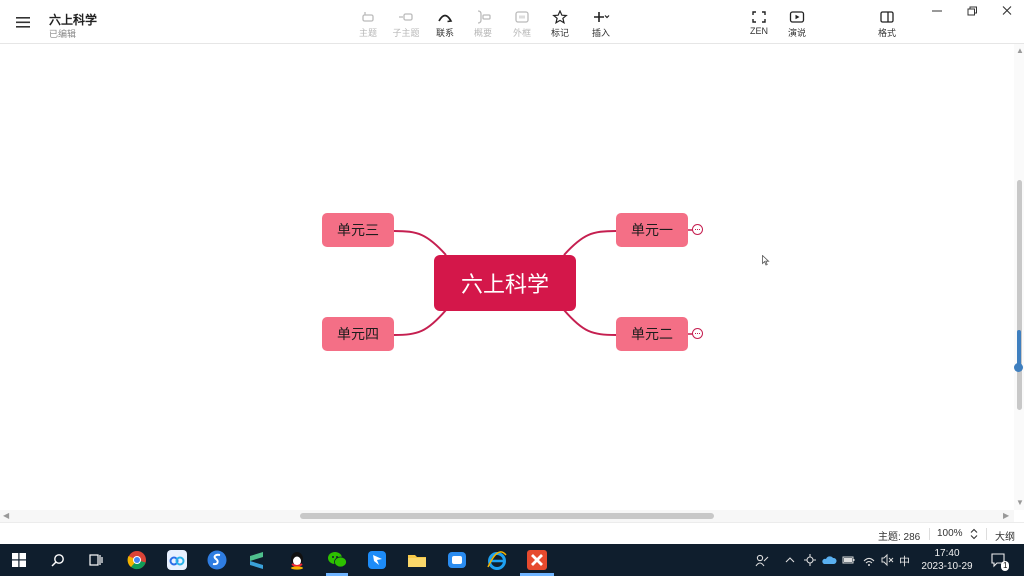 The image size is (1024, 576). What do you see at coordinates (762, 560) in the screenshot?
I see `people-icon` at bounding box center [762, 560].